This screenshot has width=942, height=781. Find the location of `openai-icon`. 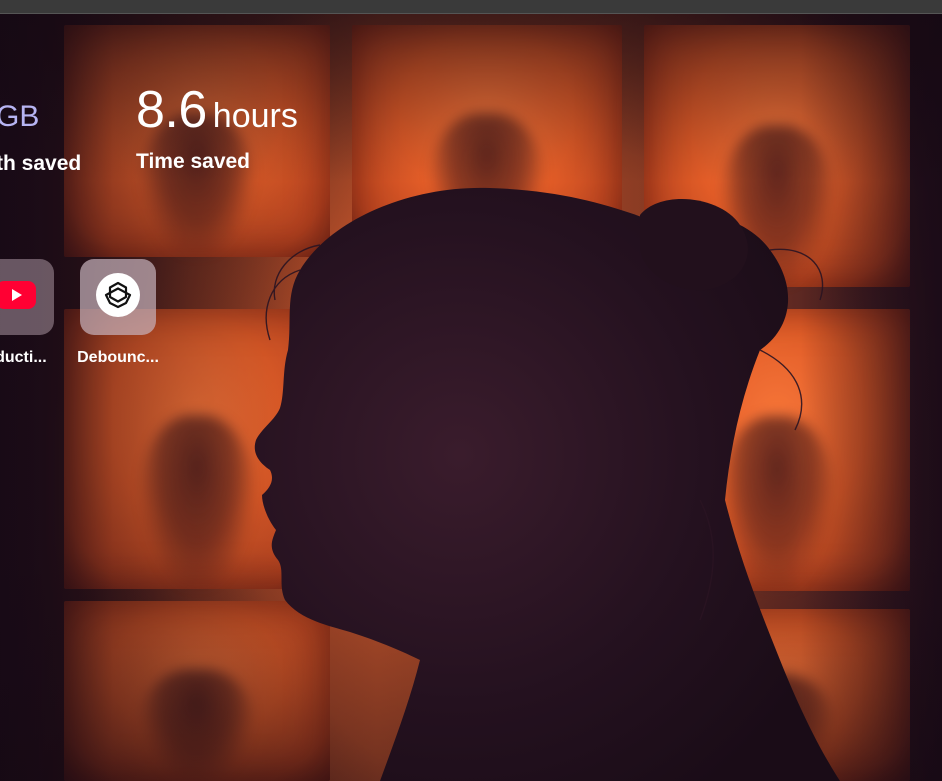

openai-icon is located at coordinates (118, 297).